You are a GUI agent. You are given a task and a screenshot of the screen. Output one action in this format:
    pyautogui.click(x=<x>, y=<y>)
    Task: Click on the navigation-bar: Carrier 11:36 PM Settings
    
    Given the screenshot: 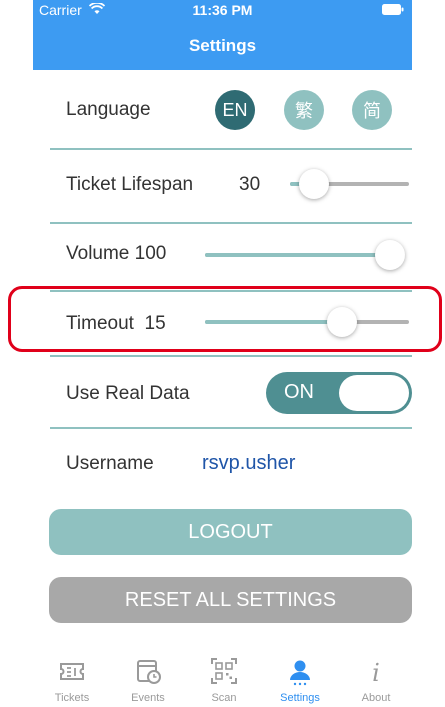 What is the action you would take?
    pyautogui.click(x=222, y=35)
    